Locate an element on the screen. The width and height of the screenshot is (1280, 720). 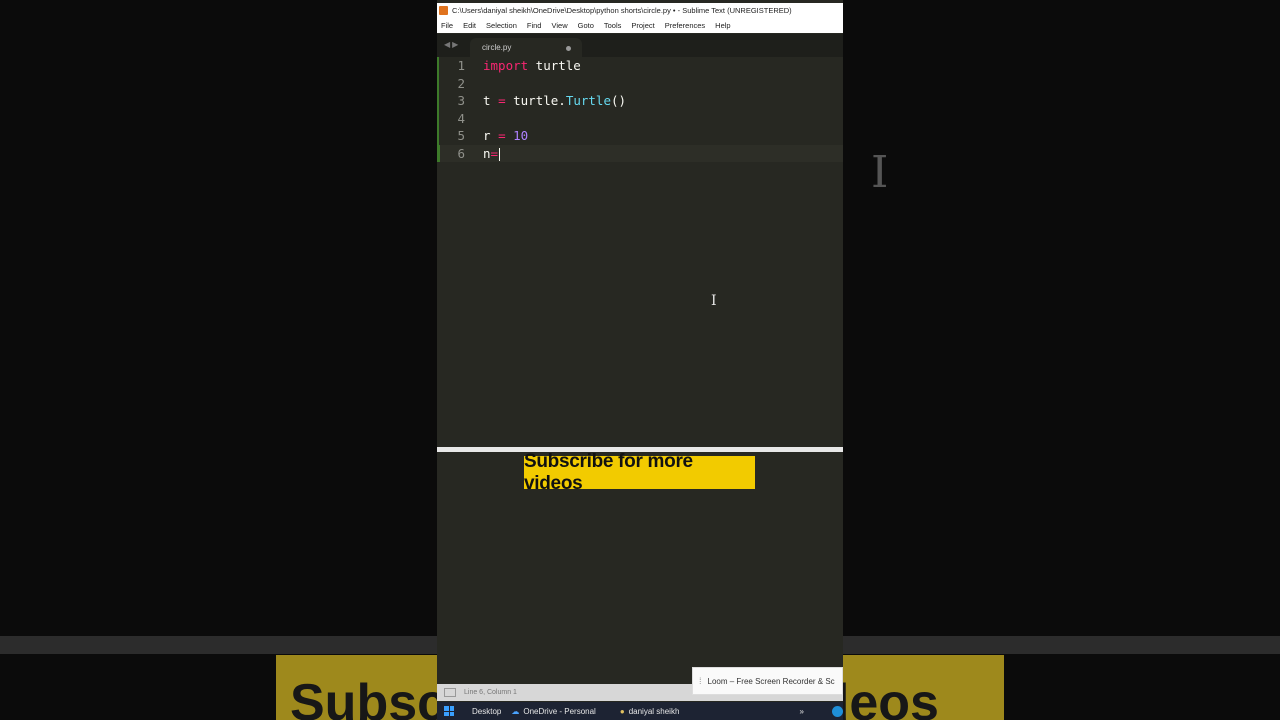
menu-help: Help is located at coordinates (722, 25).